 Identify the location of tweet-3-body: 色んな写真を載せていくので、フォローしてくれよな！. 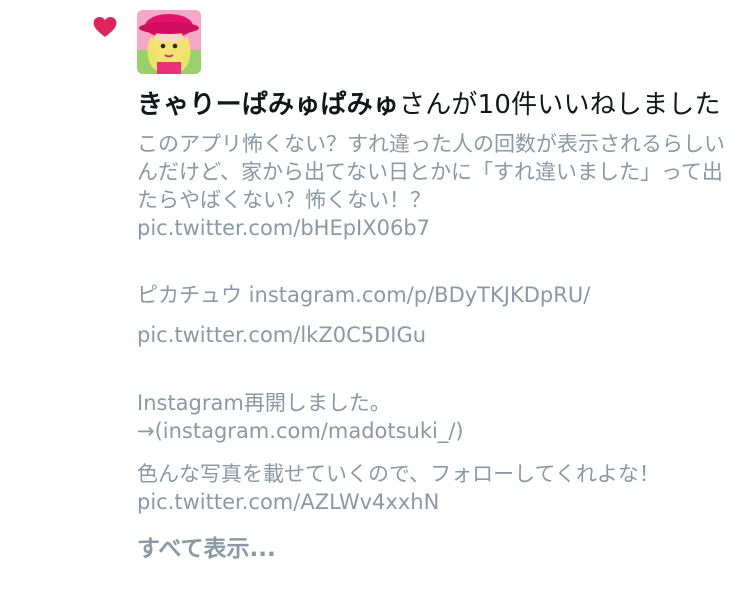
(398, 474).